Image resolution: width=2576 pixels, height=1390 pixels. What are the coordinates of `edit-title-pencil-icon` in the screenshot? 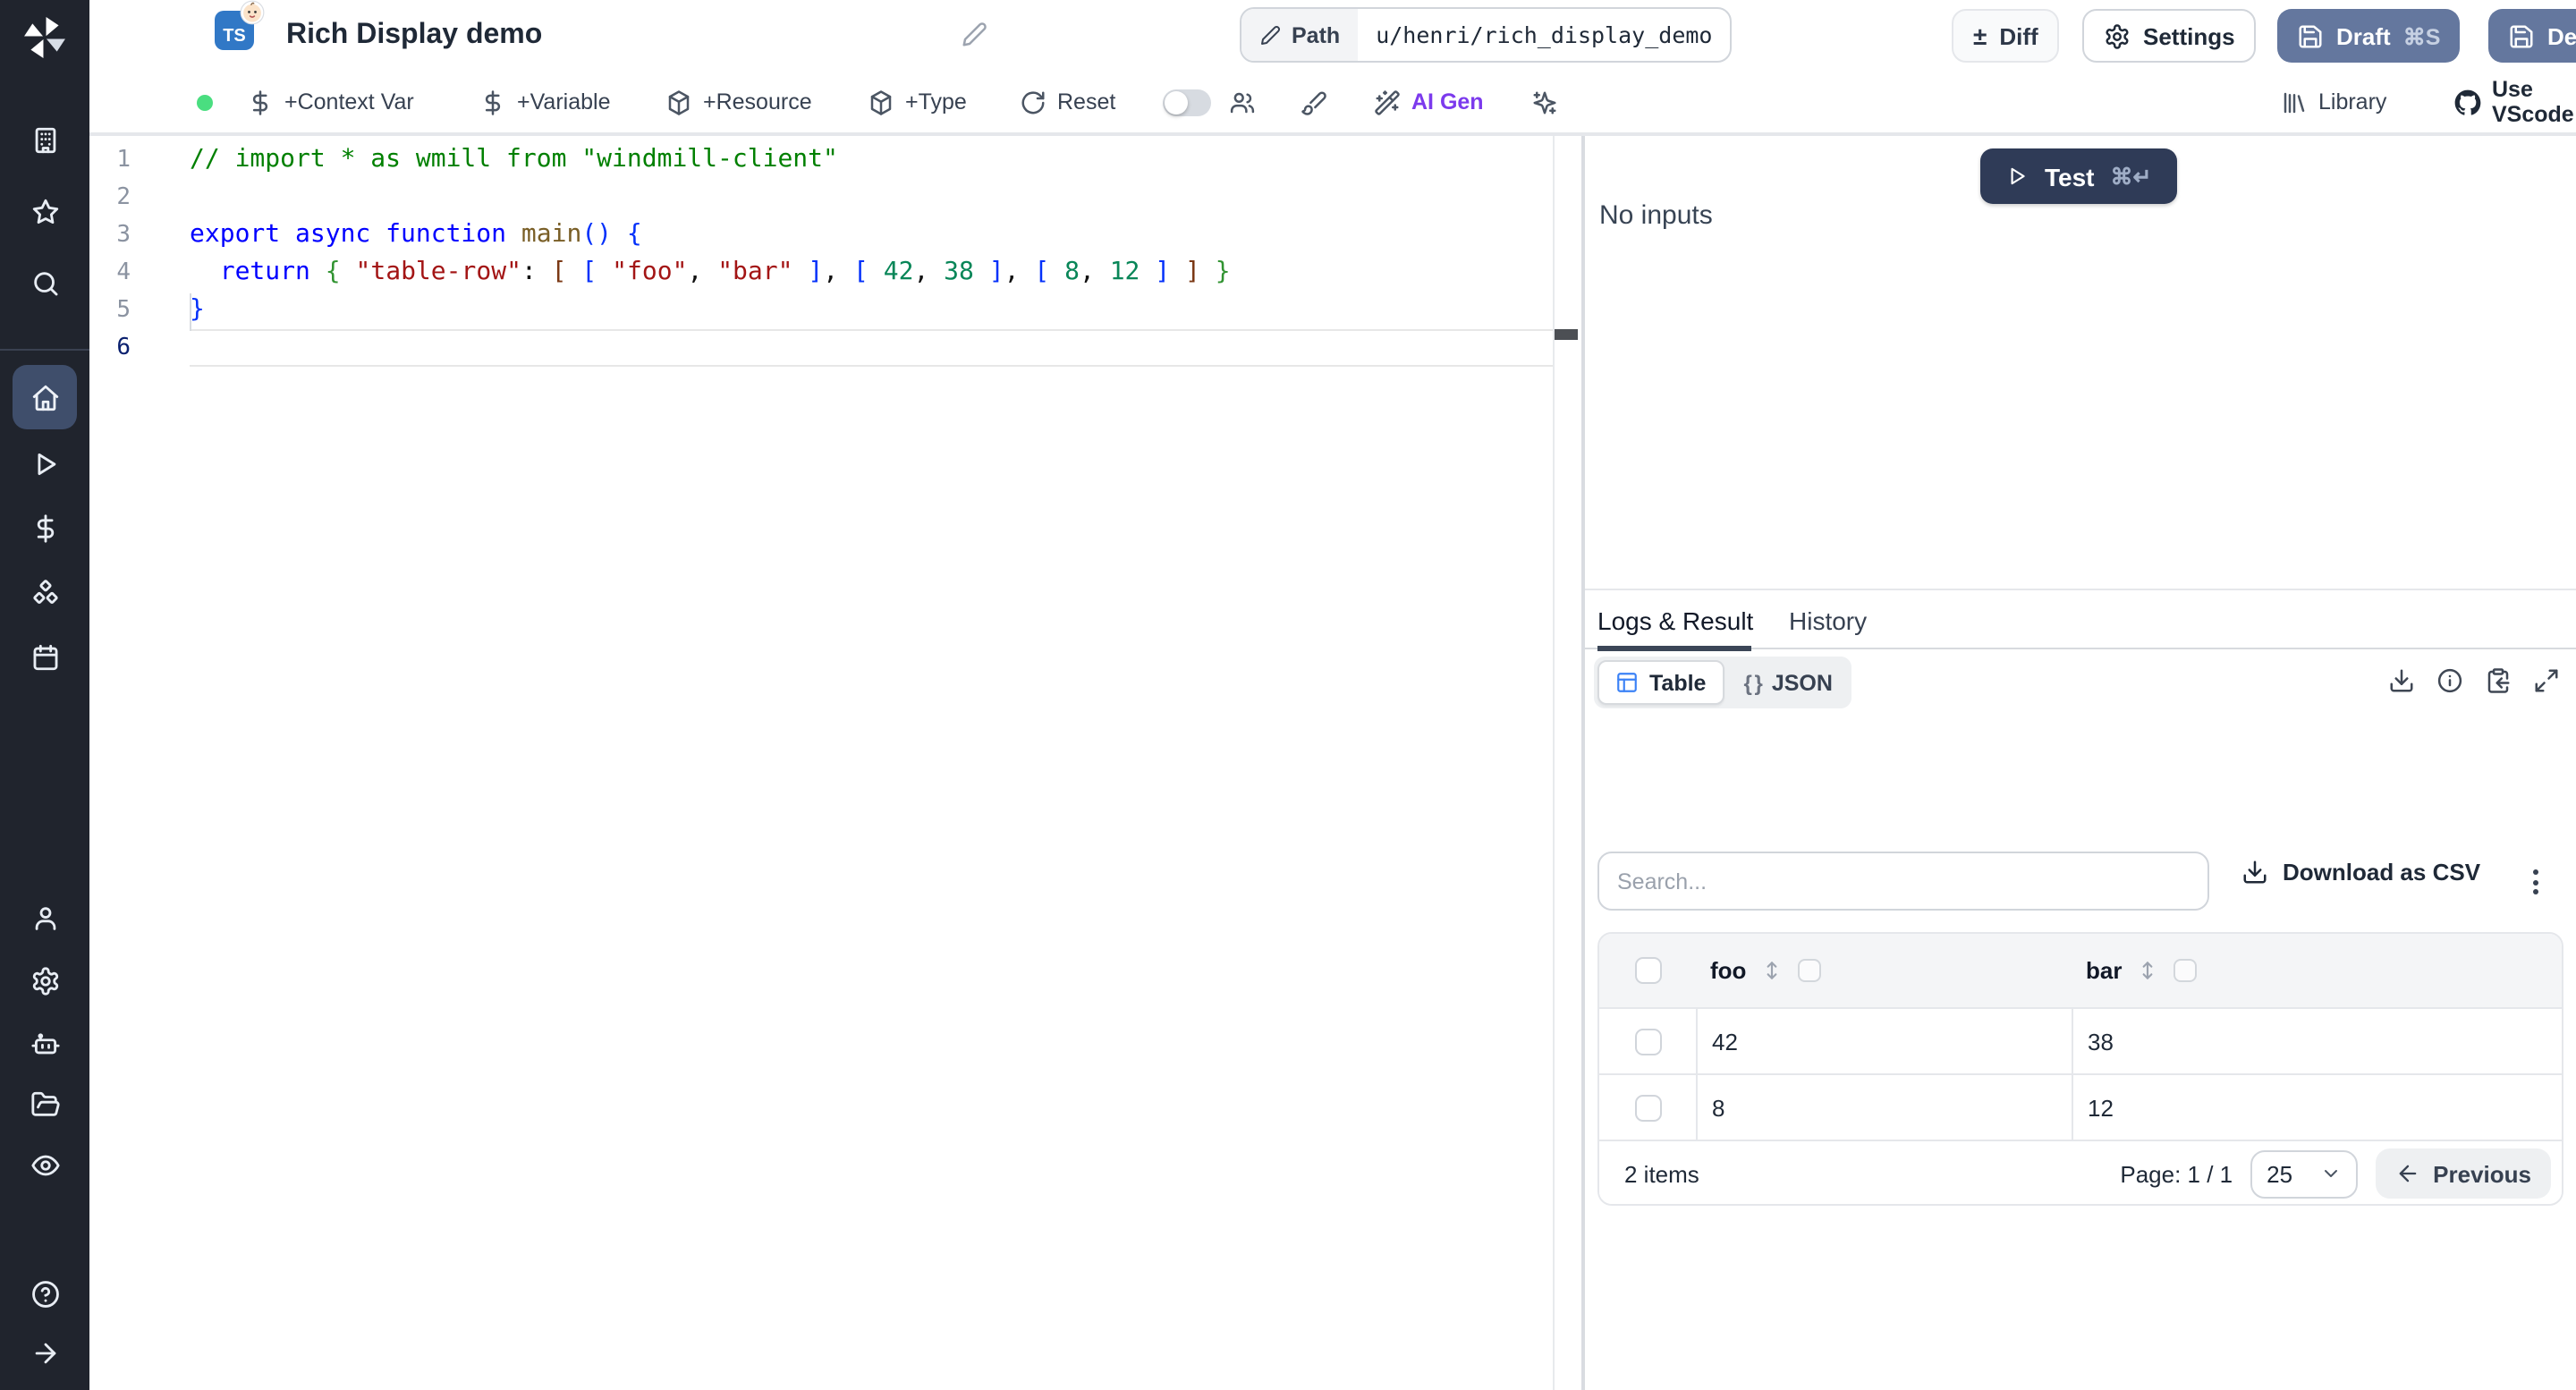 It's located at (974, 34).